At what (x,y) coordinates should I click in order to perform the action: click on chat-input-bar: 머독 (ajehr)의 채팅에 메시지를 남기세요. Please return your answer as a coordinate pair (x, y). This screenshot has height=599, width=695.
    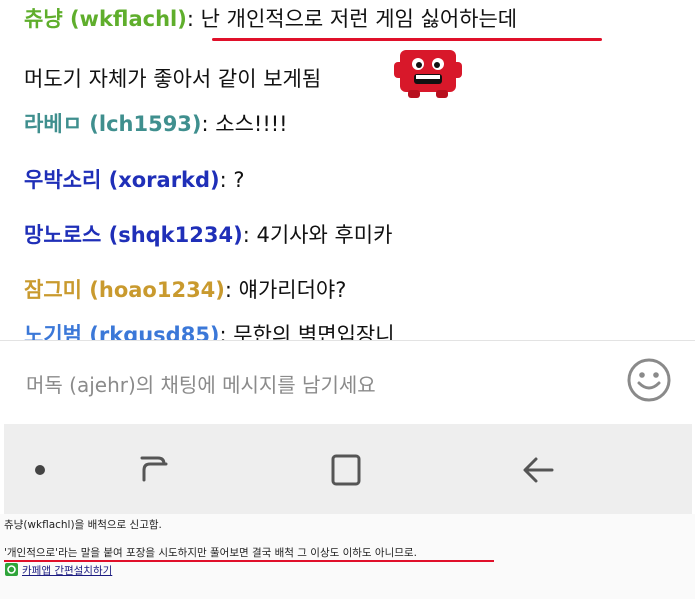
    Looking at the image, I should click on (347, 382).